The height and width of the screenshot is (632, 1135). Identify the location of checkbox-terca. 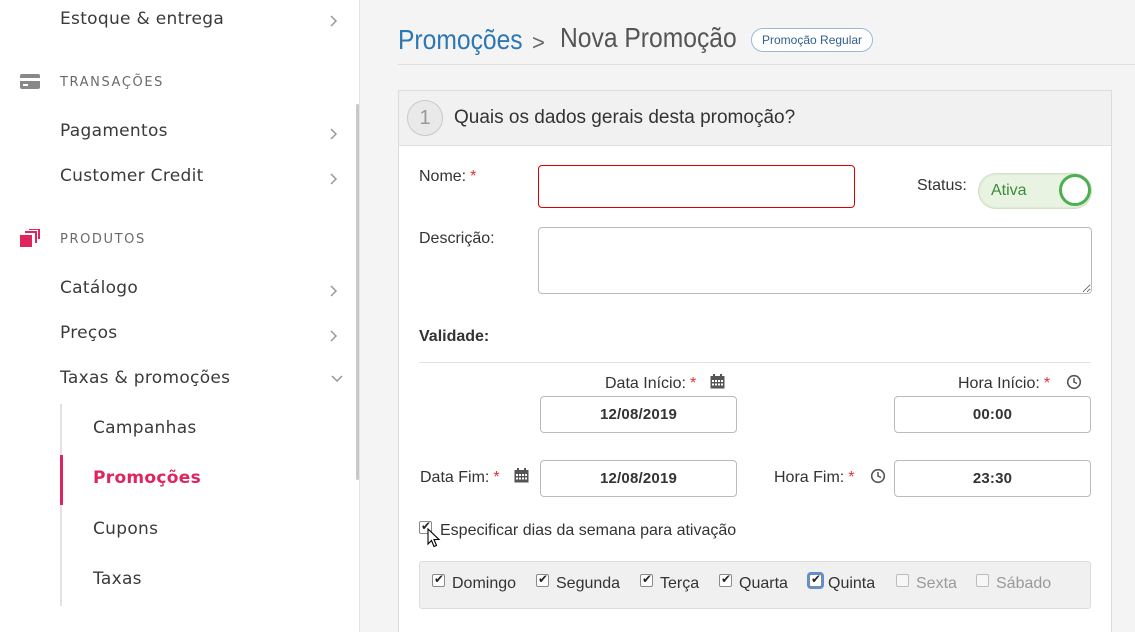
(646, 579).